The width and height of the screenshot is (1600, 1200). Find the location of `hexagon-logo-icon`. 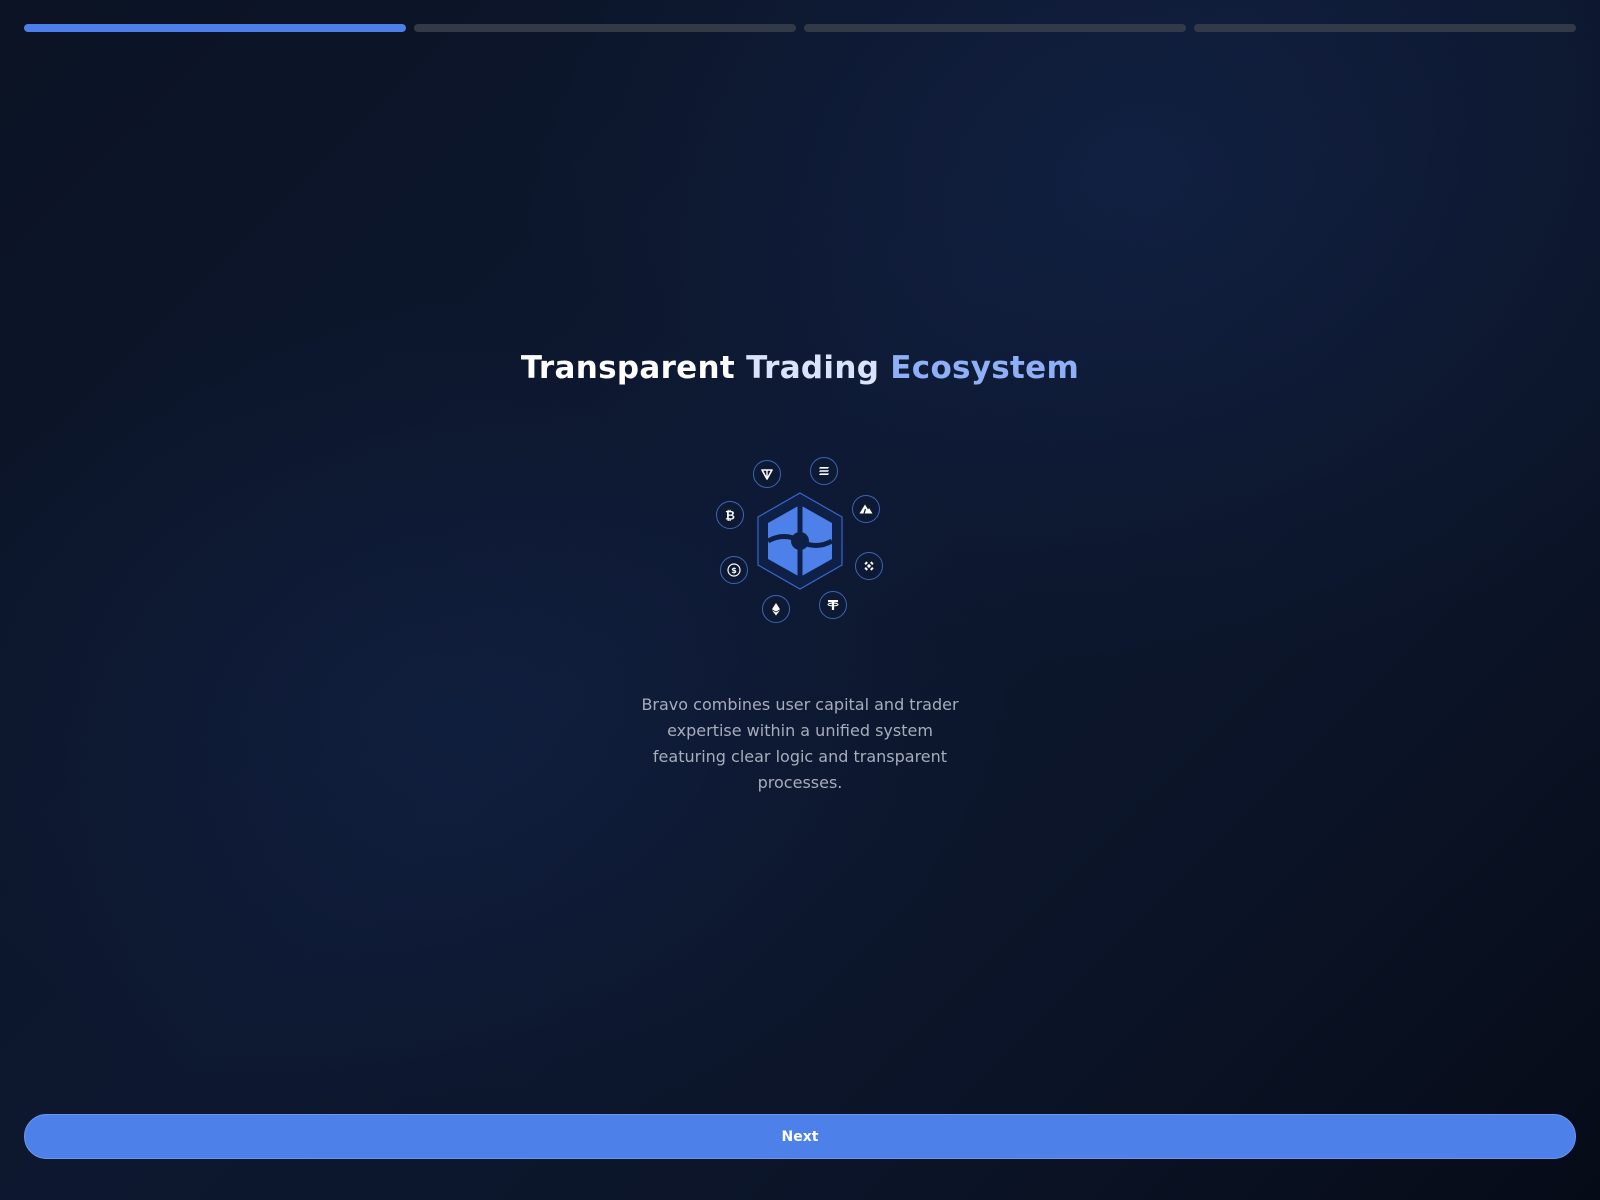

hexagon-logo-icon is located at coordinates (800, 541).